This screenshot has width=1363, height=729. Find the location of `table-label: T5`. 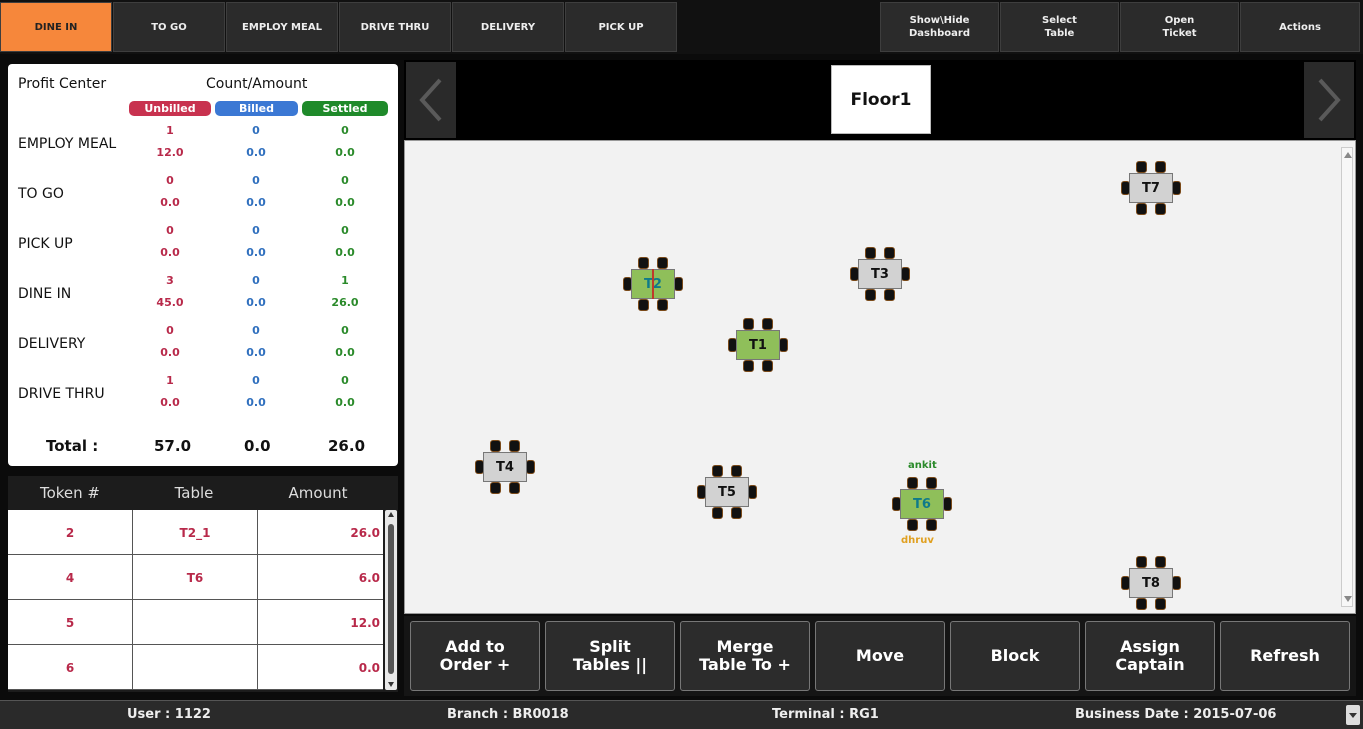

table-label: T5 is located at coordinates (727, 492).